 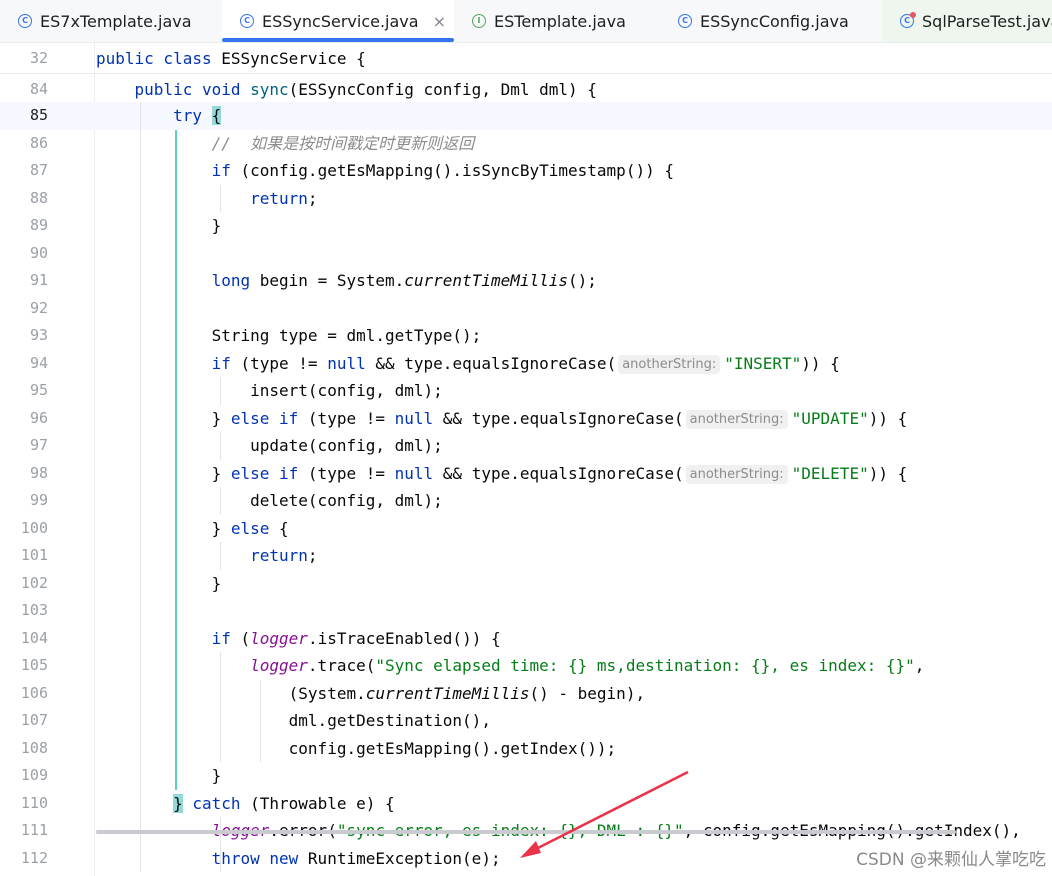 What do you see at coordinates (609, 812) in the screenshot?
I see `annotation-arrow-shaft` at bounding box center [609, 812].